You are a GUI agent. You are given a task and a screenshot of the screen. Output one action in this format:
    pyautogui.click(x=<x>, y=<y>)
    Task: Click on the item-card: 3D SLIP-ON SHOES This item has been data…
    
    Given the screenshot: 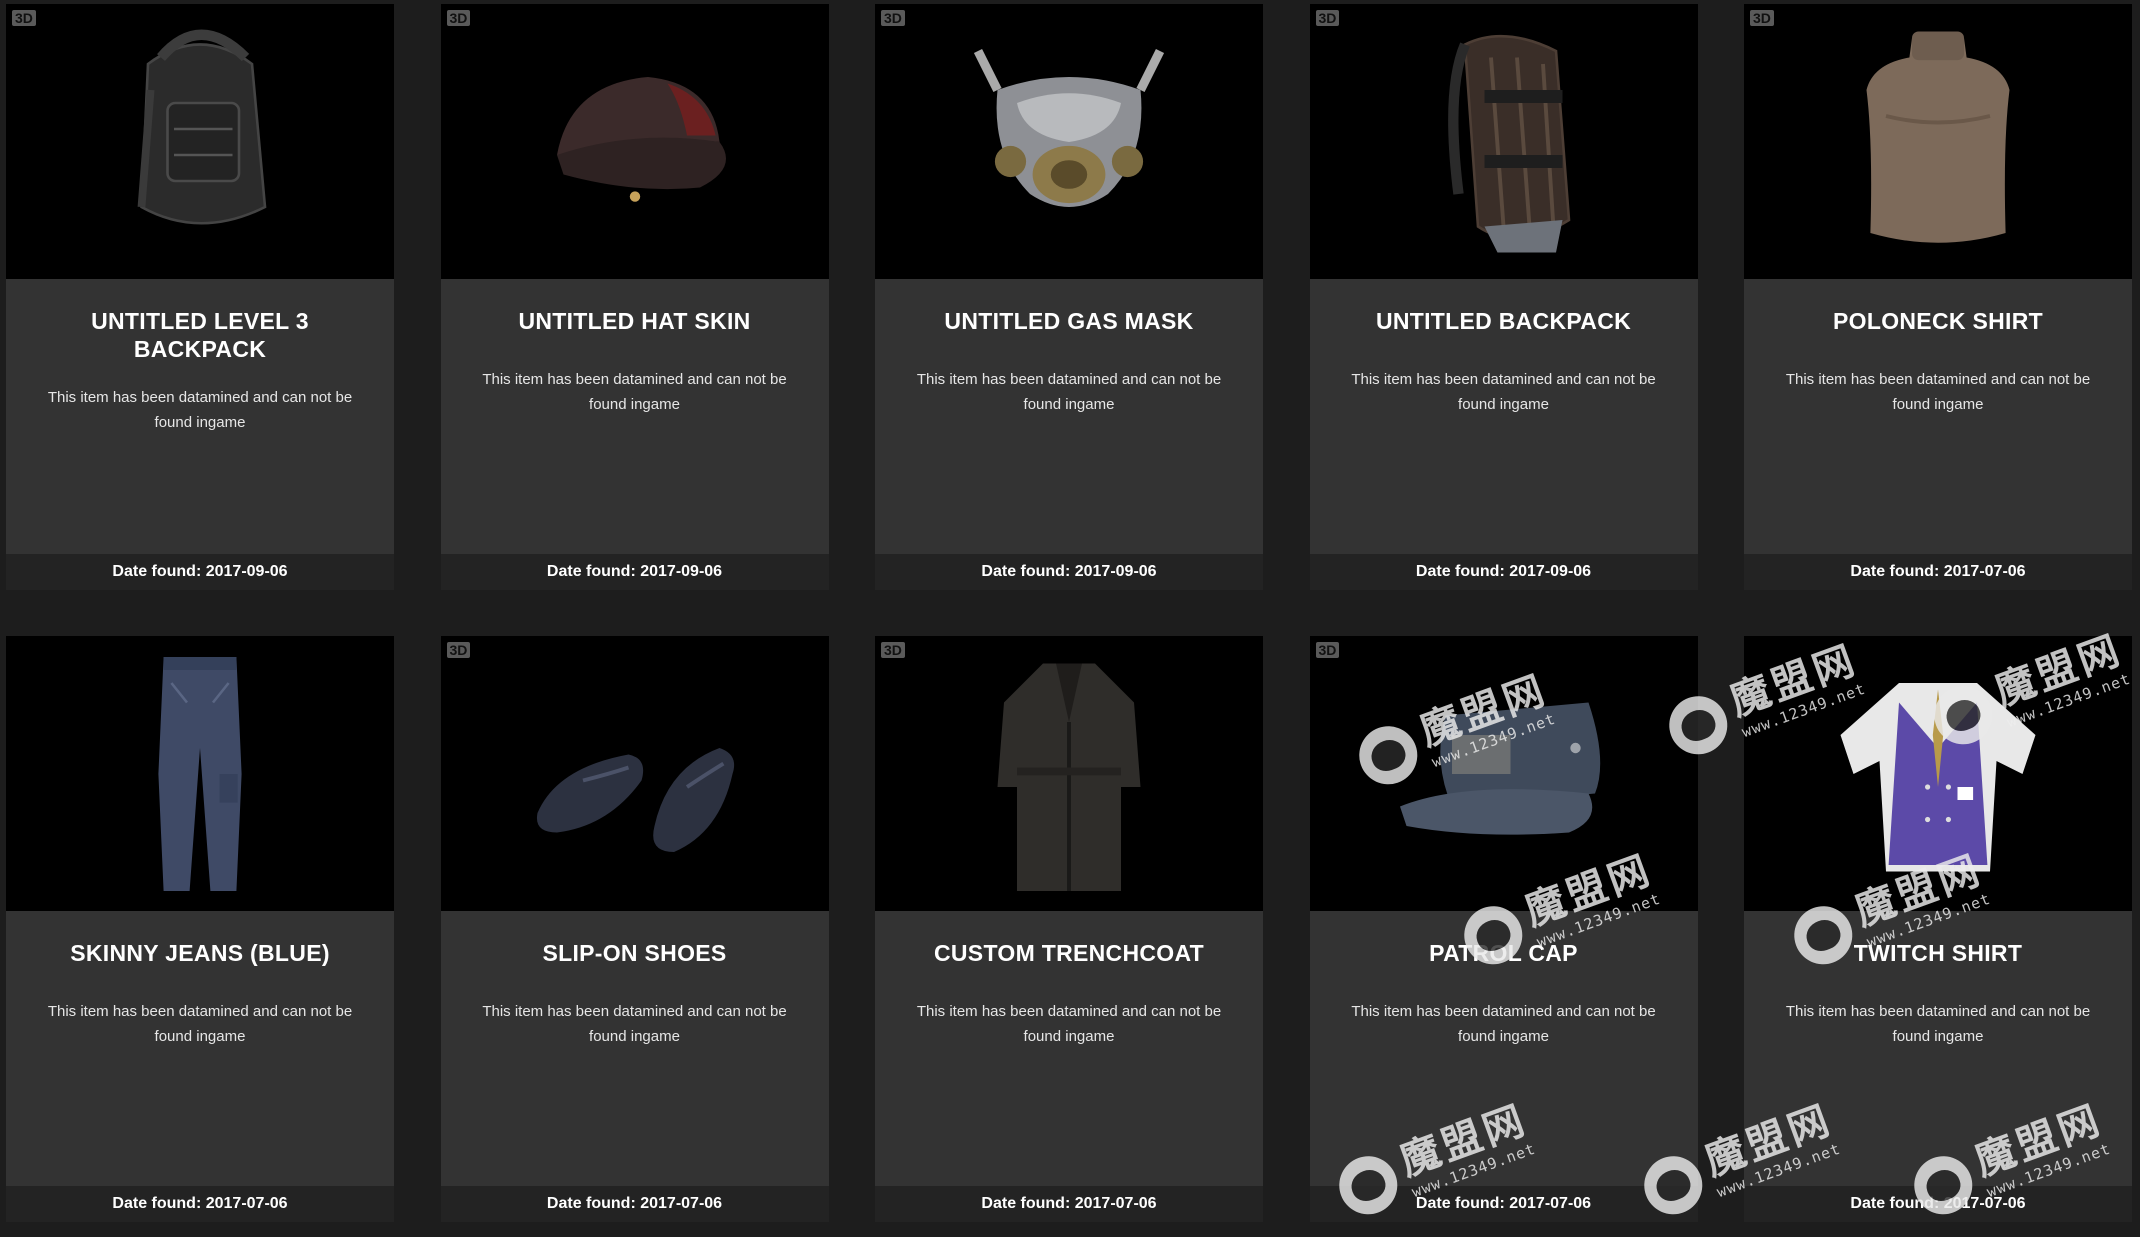 What is the action you would take?
    pyautogui.click(x=634, y=929)
    